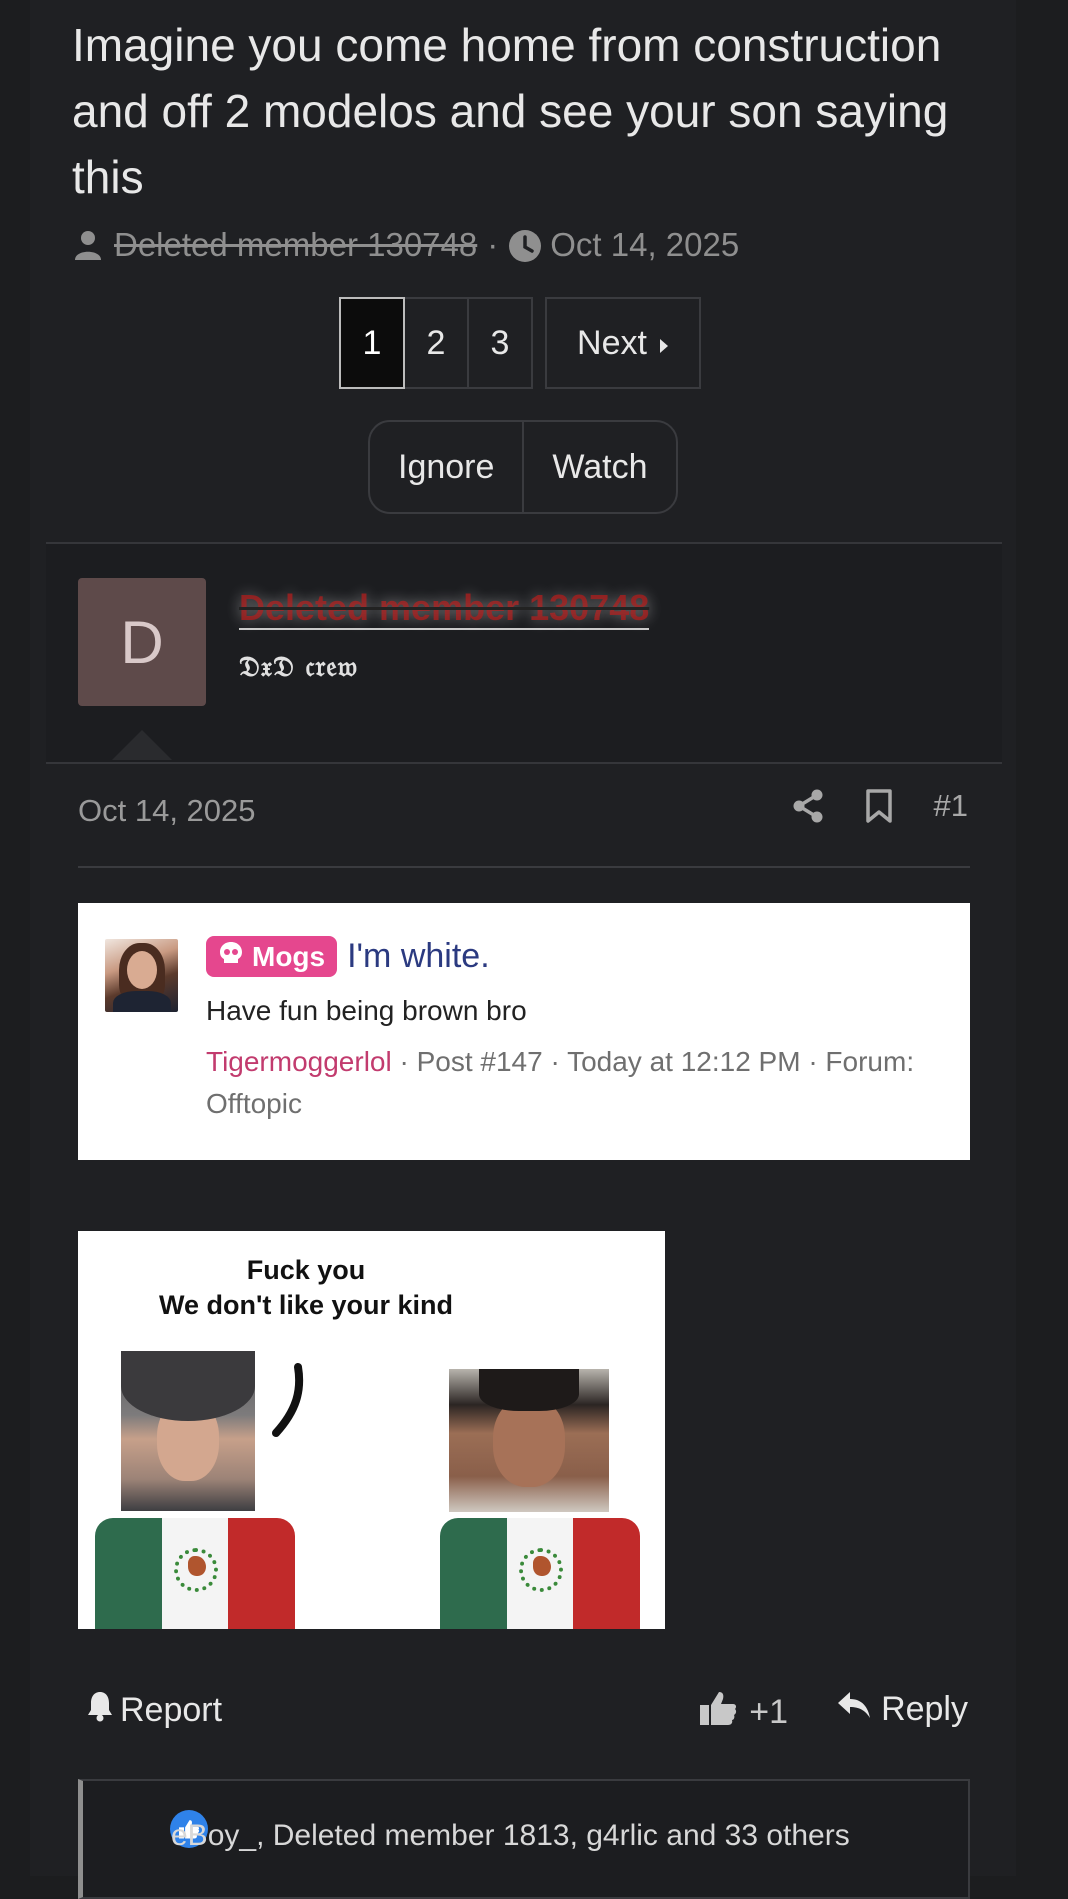 This screenshot has height=1899, width=1068. What do you see at coordinates (524, 653) in the screenshot?
I see `post-user-block: D Deleted member 130748 𝔇𝔵𝔇 𝔠𝔯𝔢𝔴` at bounding box center [524, 653].